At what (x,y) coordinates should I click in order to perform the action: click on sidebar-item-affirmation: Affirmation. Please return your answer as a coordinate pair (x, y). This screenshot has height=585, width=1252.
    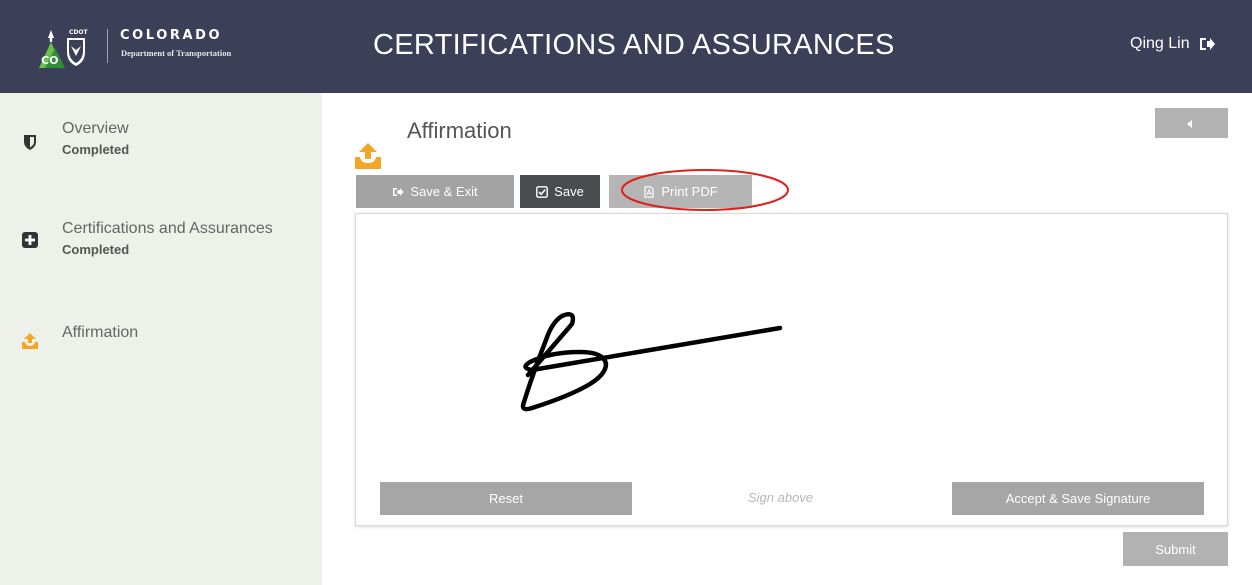
    Looking at the image, I should click on (161, 344).